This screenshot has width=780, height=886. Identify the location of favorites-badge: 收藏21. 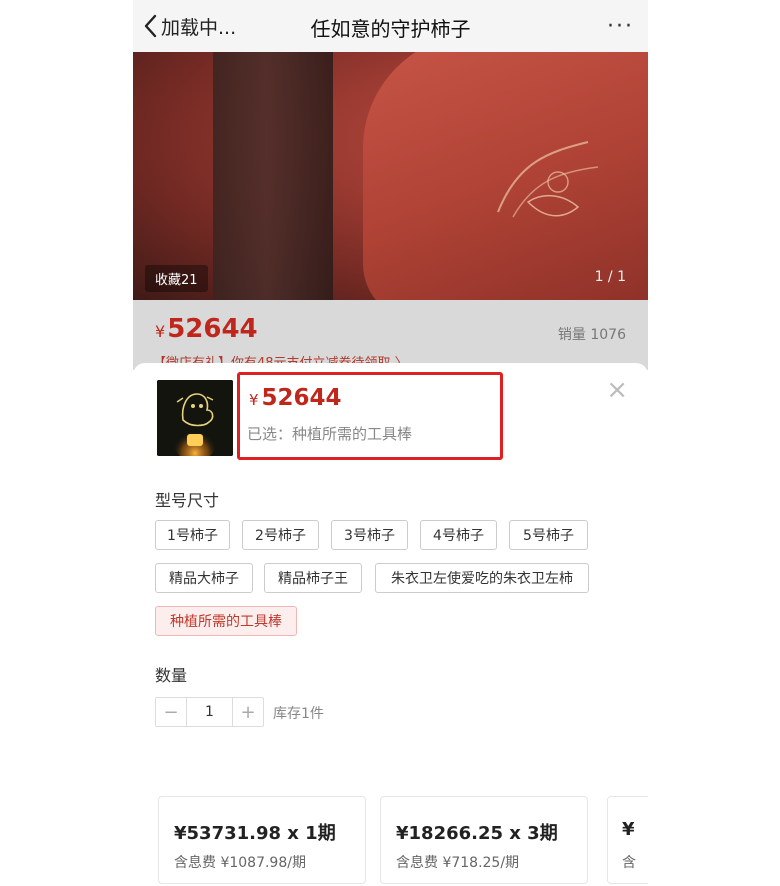
(176, 278).